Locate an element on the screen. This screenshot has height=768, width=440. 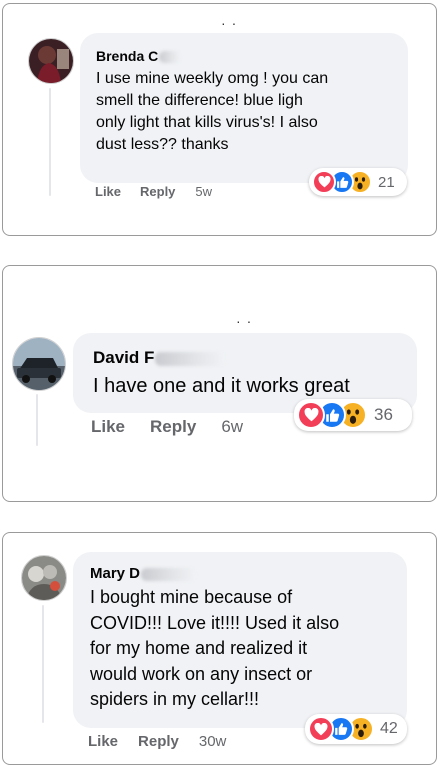
comment-text-line: COVID!!! Love it!!!! Used it also is located at coordinates (215, 622).